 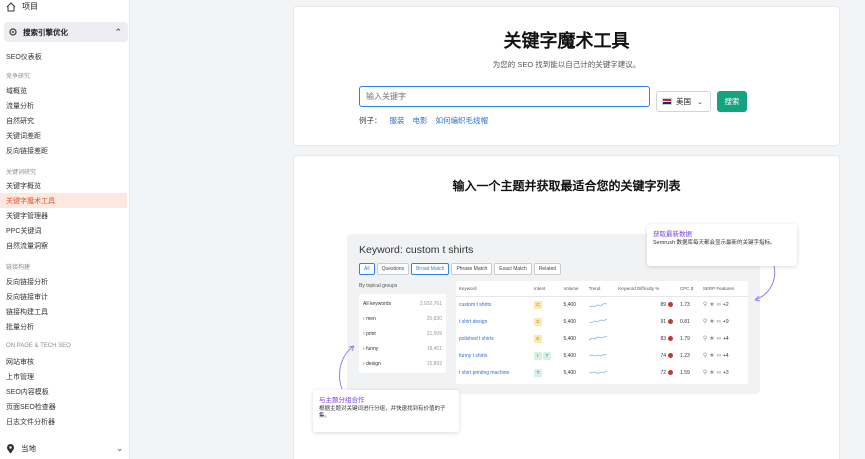 I want to click on country-select: 美国 ⌄, so click(x=683, y=101).